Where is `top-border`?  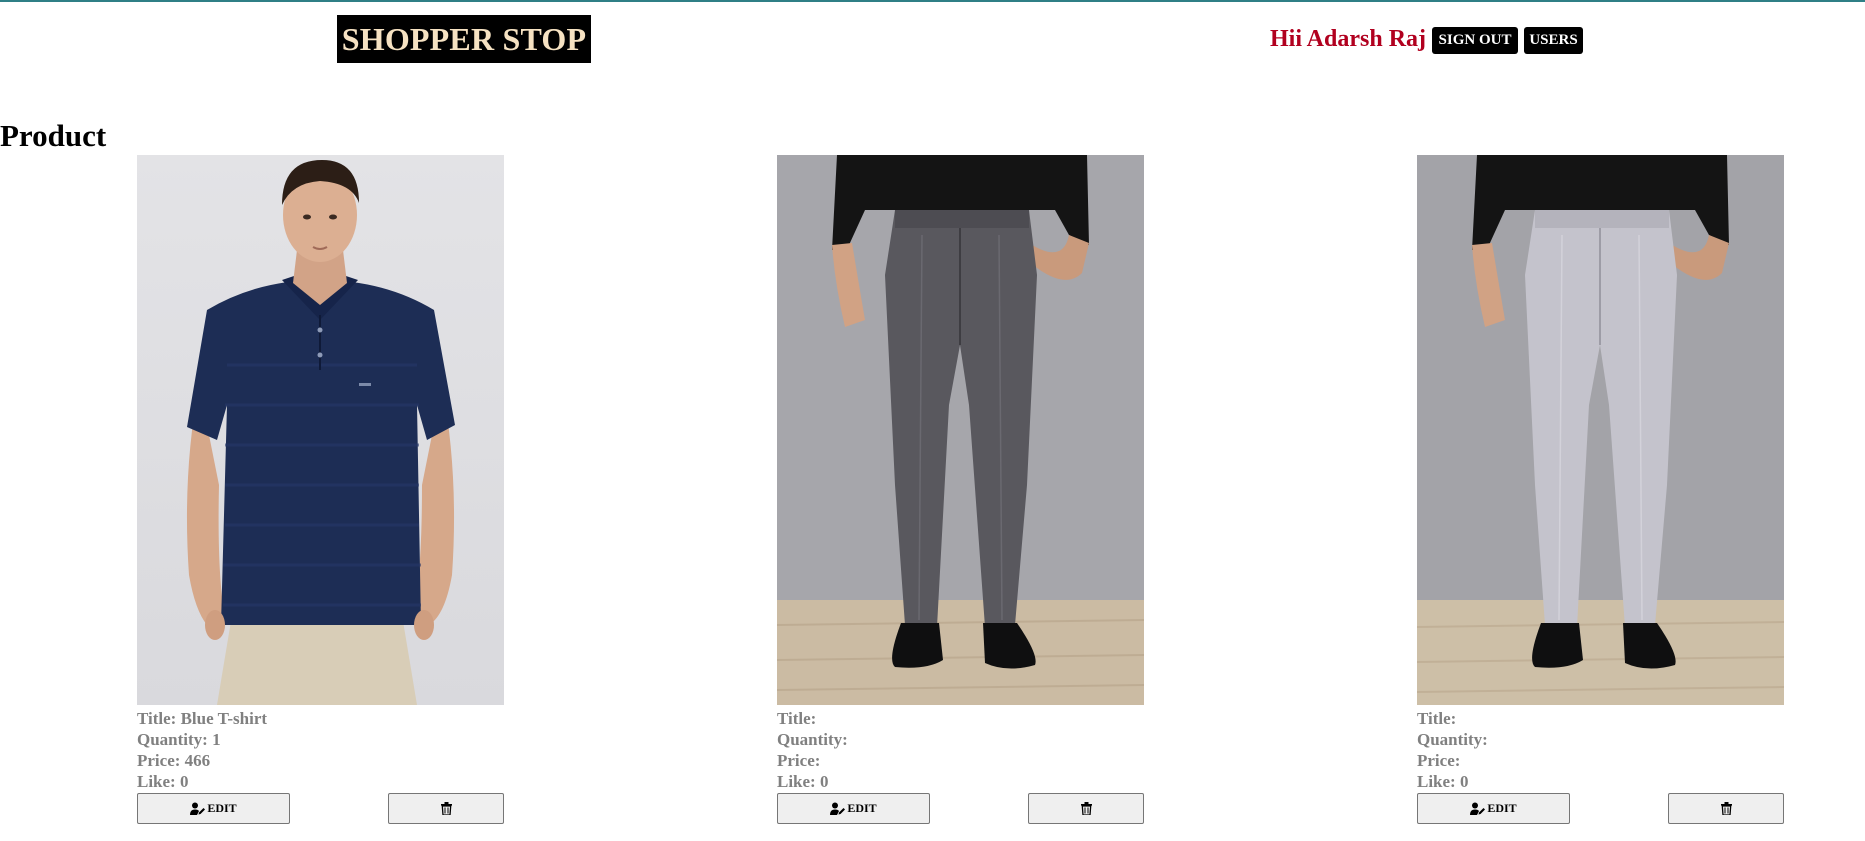 top-border is located at coordinates (932, 1).